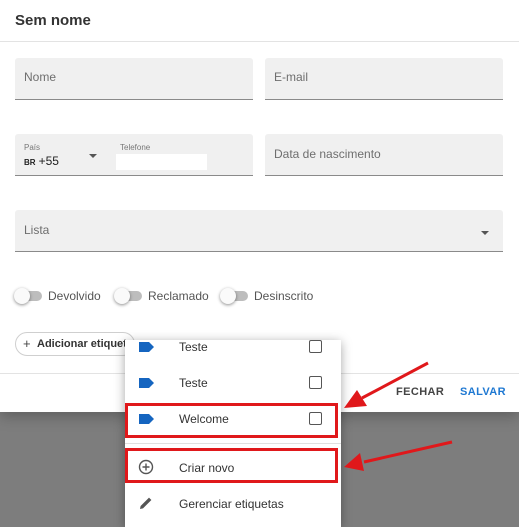  What do you see at coordinates (27, 343) in the screenshot?
I see `plus-icon: +` at bounding box center [27, 343].